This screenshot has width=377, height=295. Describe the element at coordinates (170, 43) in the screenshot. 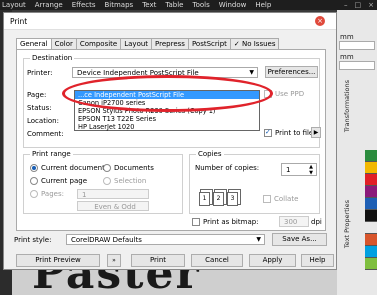

I see `tab-prepress: Prepress` at that location.